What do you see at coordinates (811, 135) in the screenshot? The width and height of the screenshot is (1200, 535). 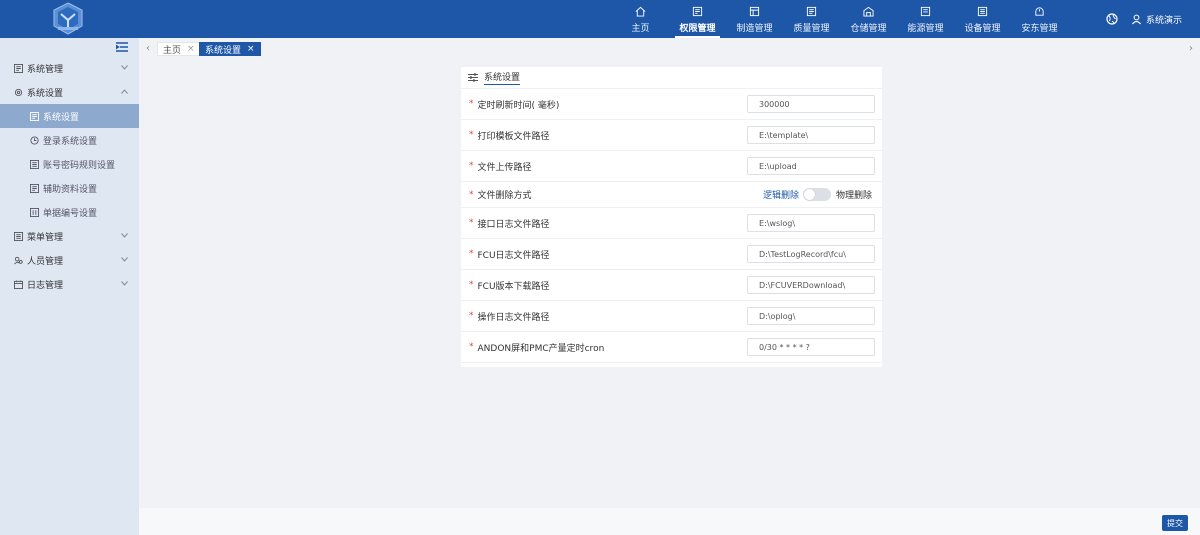 I see `print-template-path-input` at bounding box center [811, 135].